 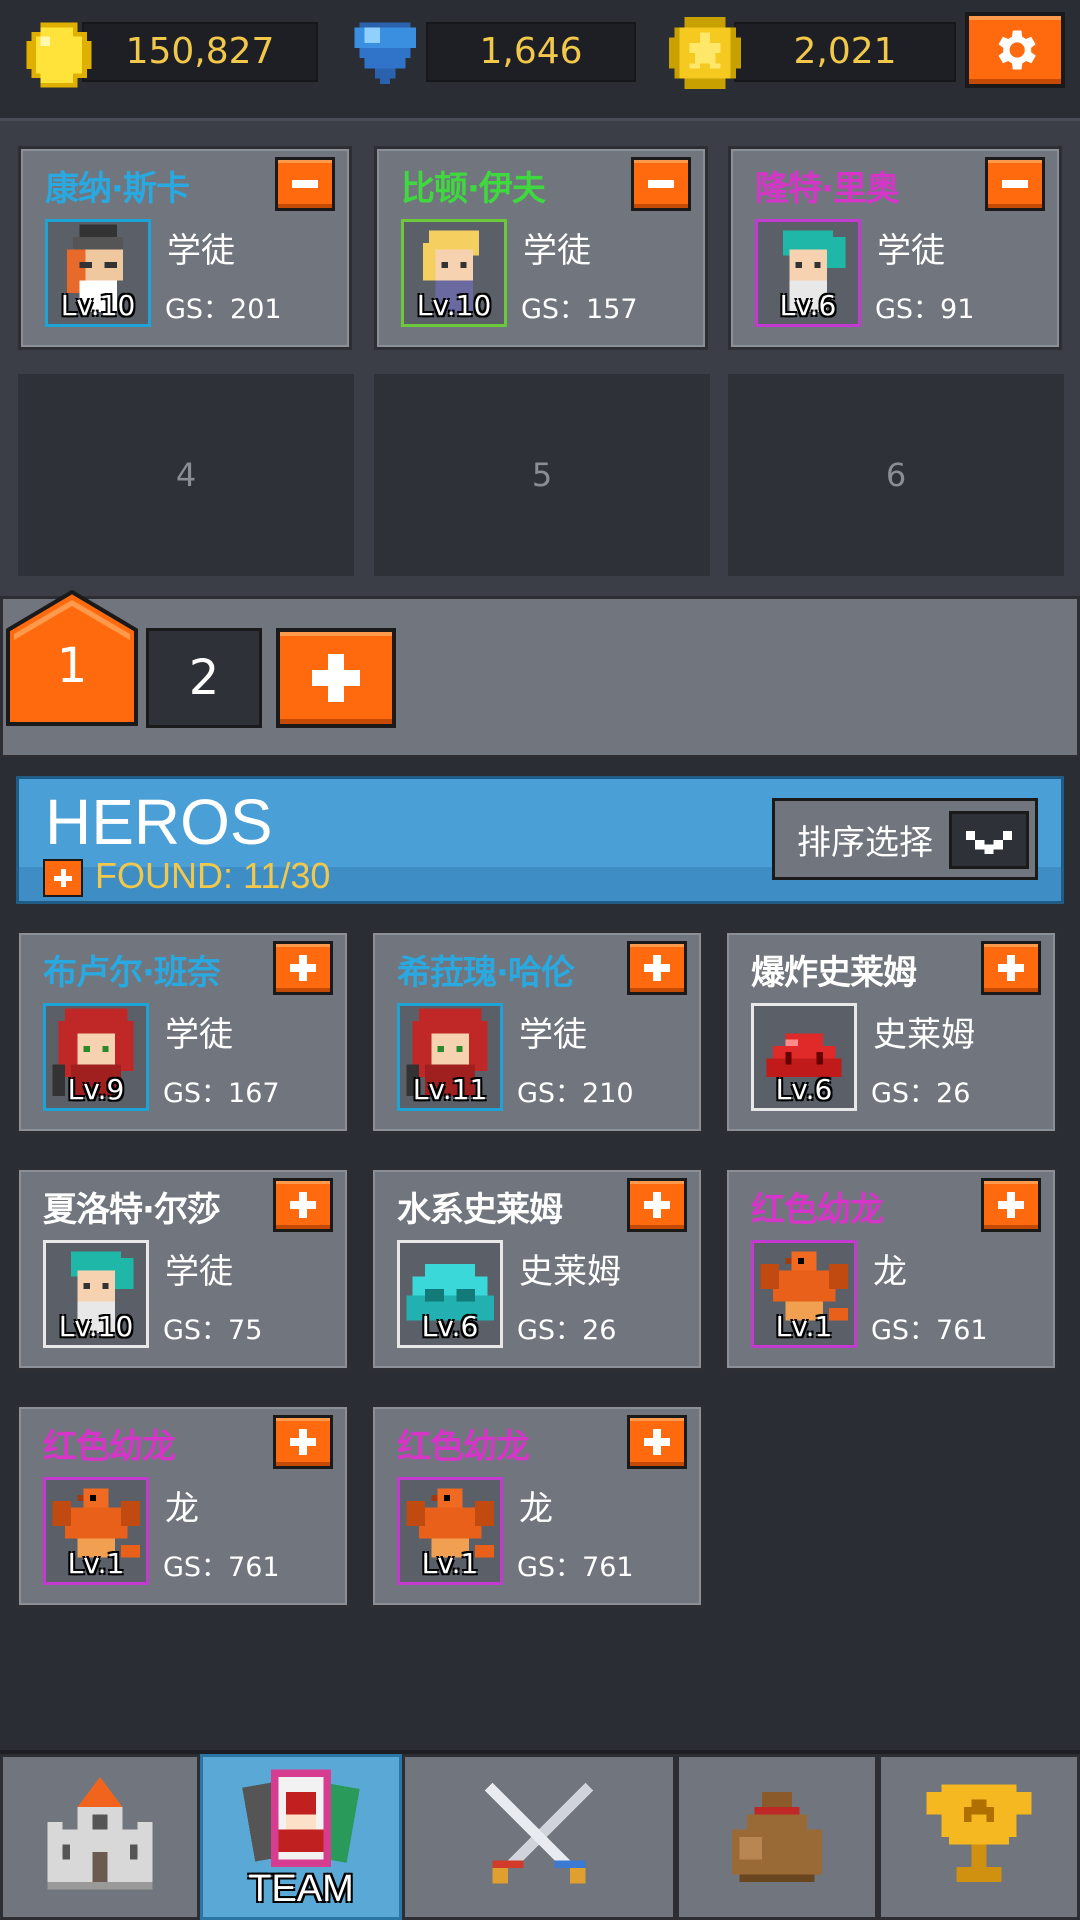 I want to click on hero-card: 夏洛特·尔莎 Lv.10 学徒 GS：75, so click(x=183, y=1269).